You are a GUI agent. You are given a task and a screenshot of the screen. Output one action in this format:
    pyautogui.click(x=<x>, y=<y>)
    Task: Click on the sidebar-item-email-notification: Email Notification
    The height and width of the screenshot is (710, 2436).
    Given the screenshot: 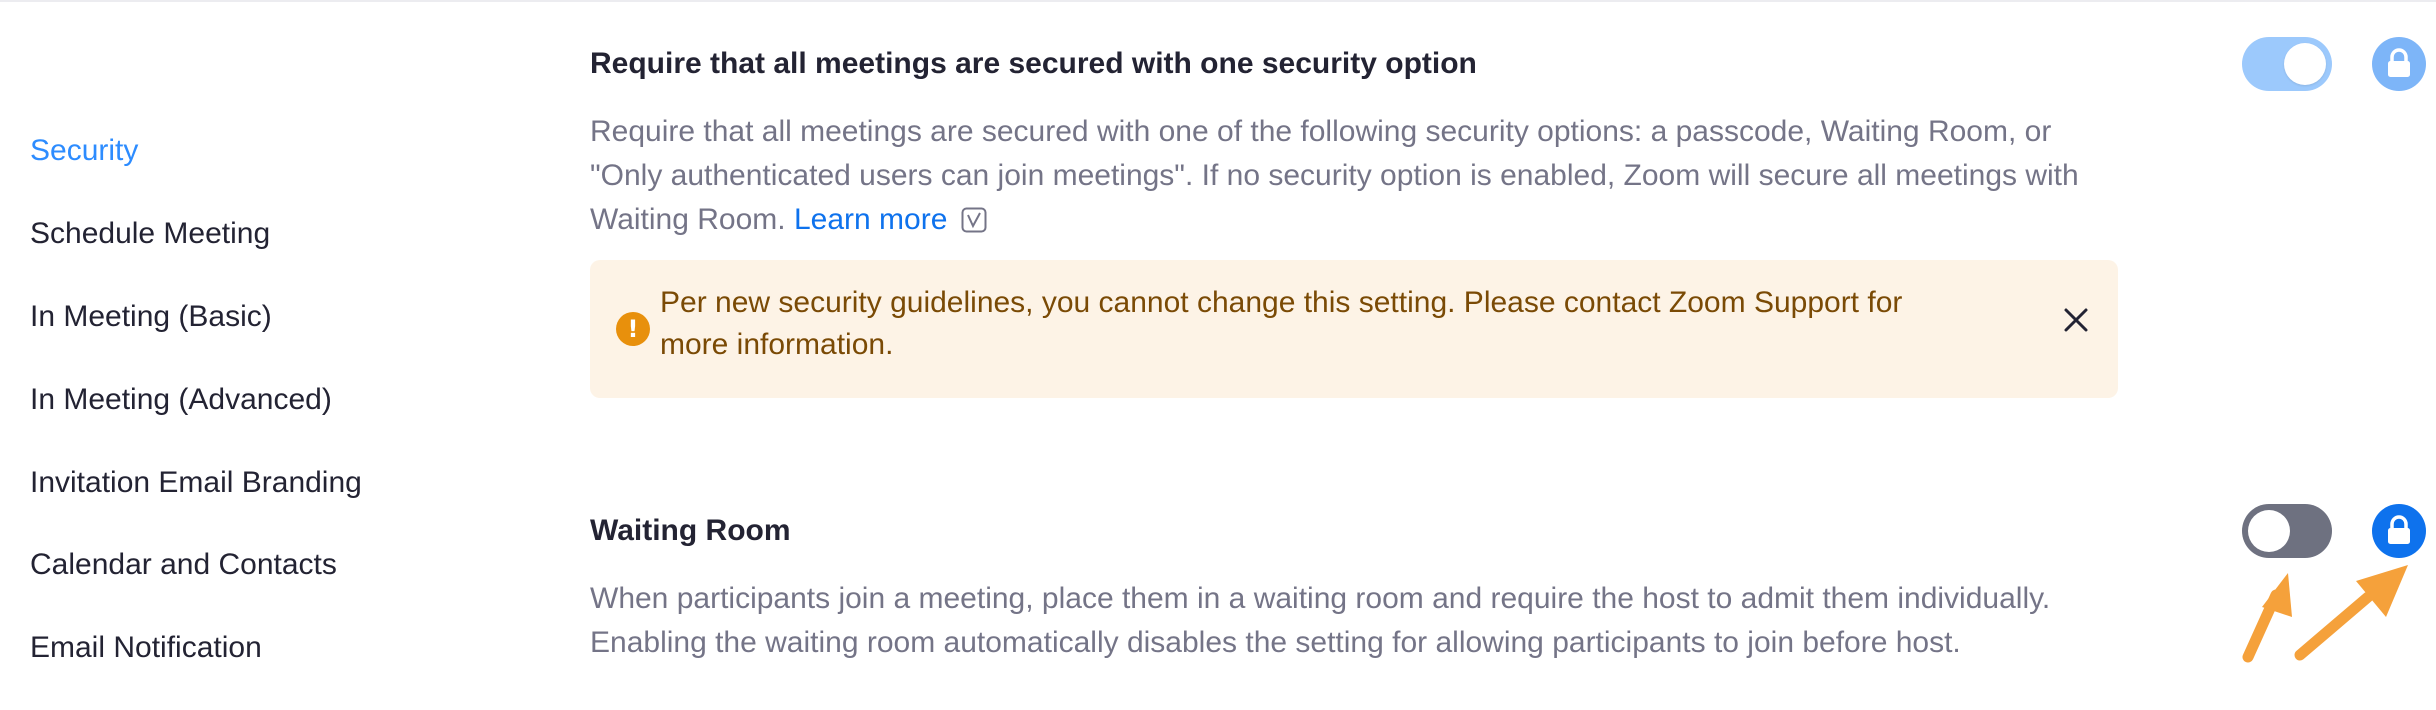 What is the action you would take?
    pyautogui.click(x=146, y=648)
    